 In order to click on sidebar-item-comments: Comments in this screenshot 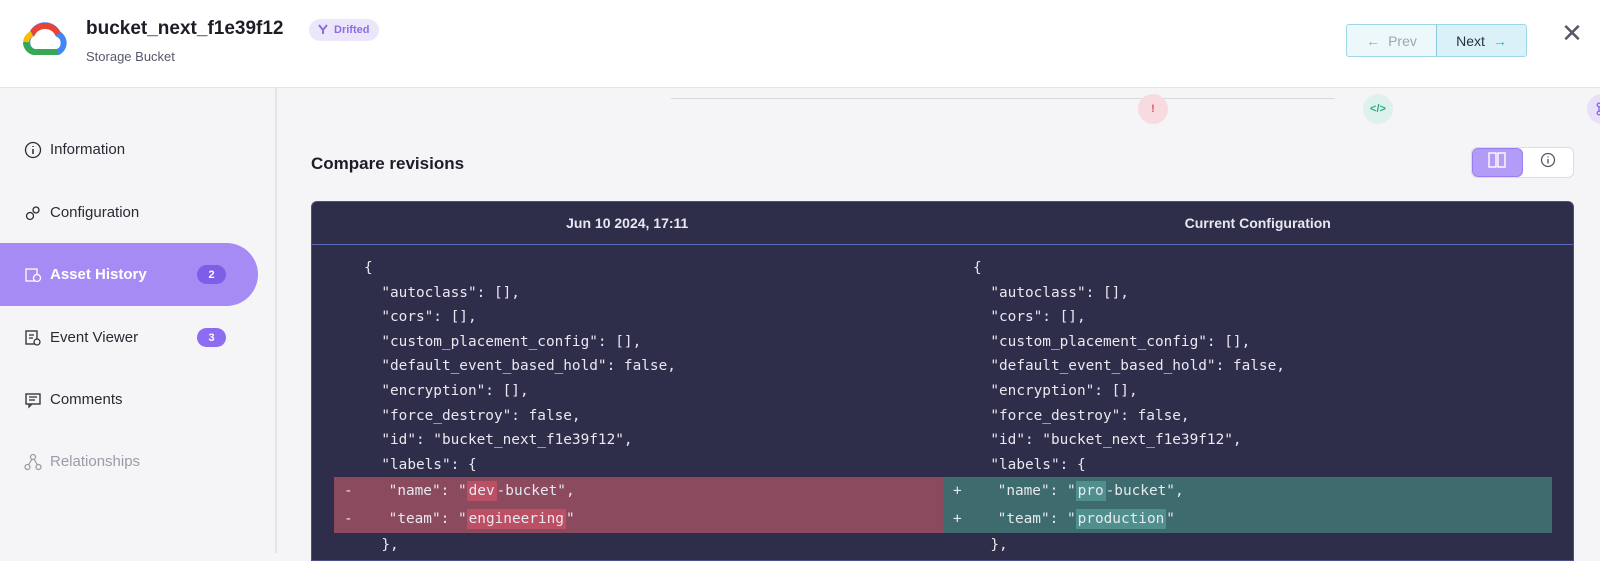, I will do `click(129, 399)`.